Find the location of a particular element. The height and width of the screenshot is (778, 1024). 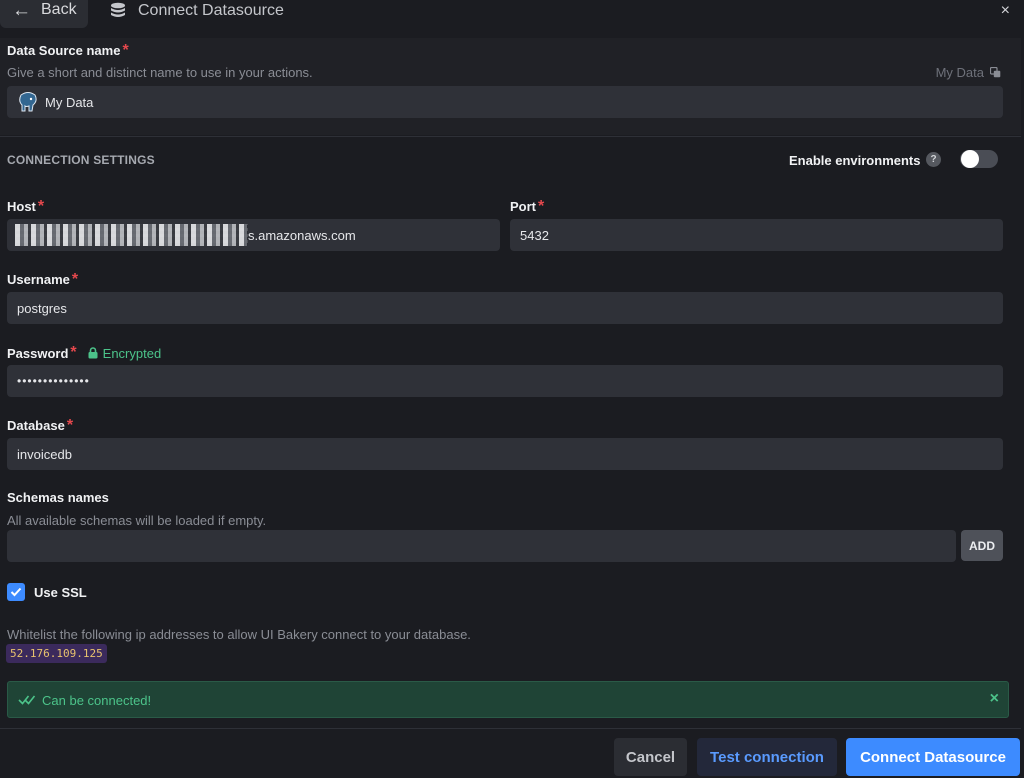

name-preview-text: My Data is located at coordinates (959, 72).